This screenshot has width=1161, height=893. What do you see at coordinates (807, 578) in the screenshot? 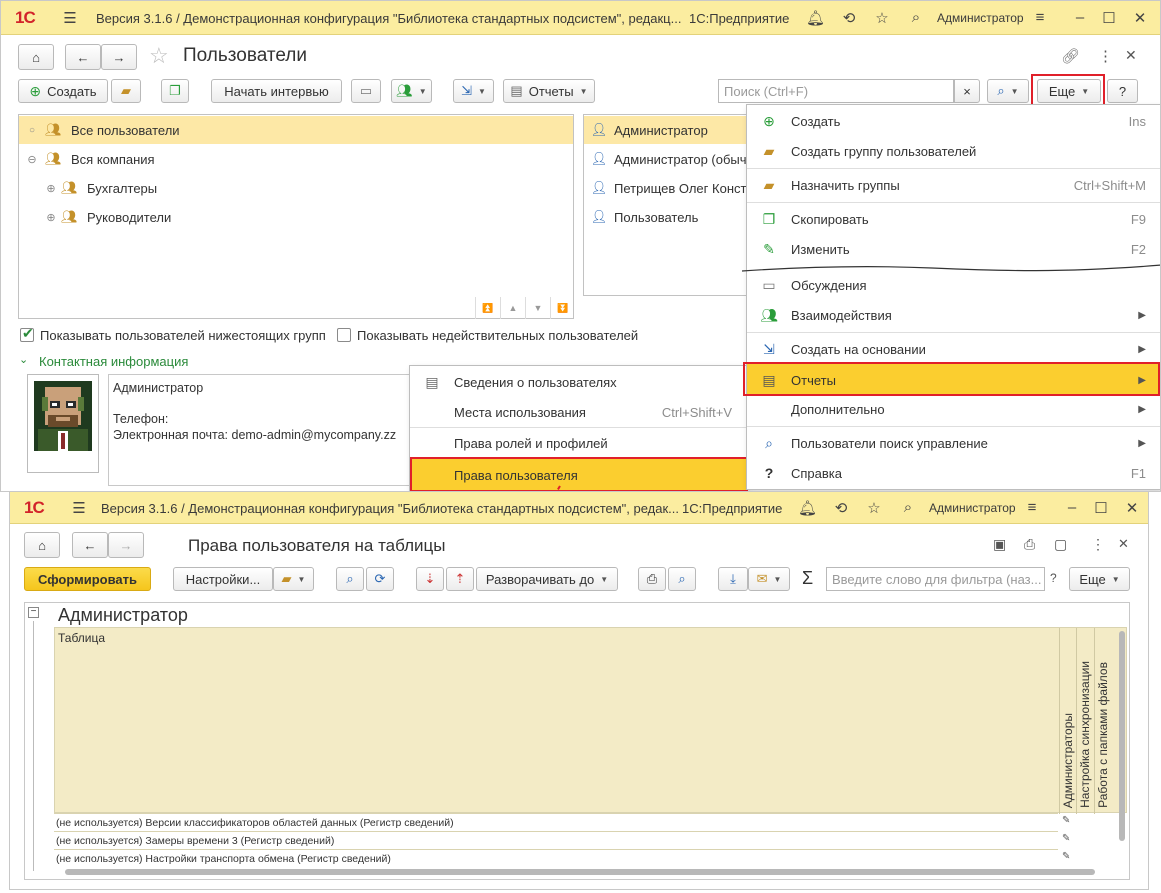
I see `sum-icon: Σ` at bounding box center [807, 578].